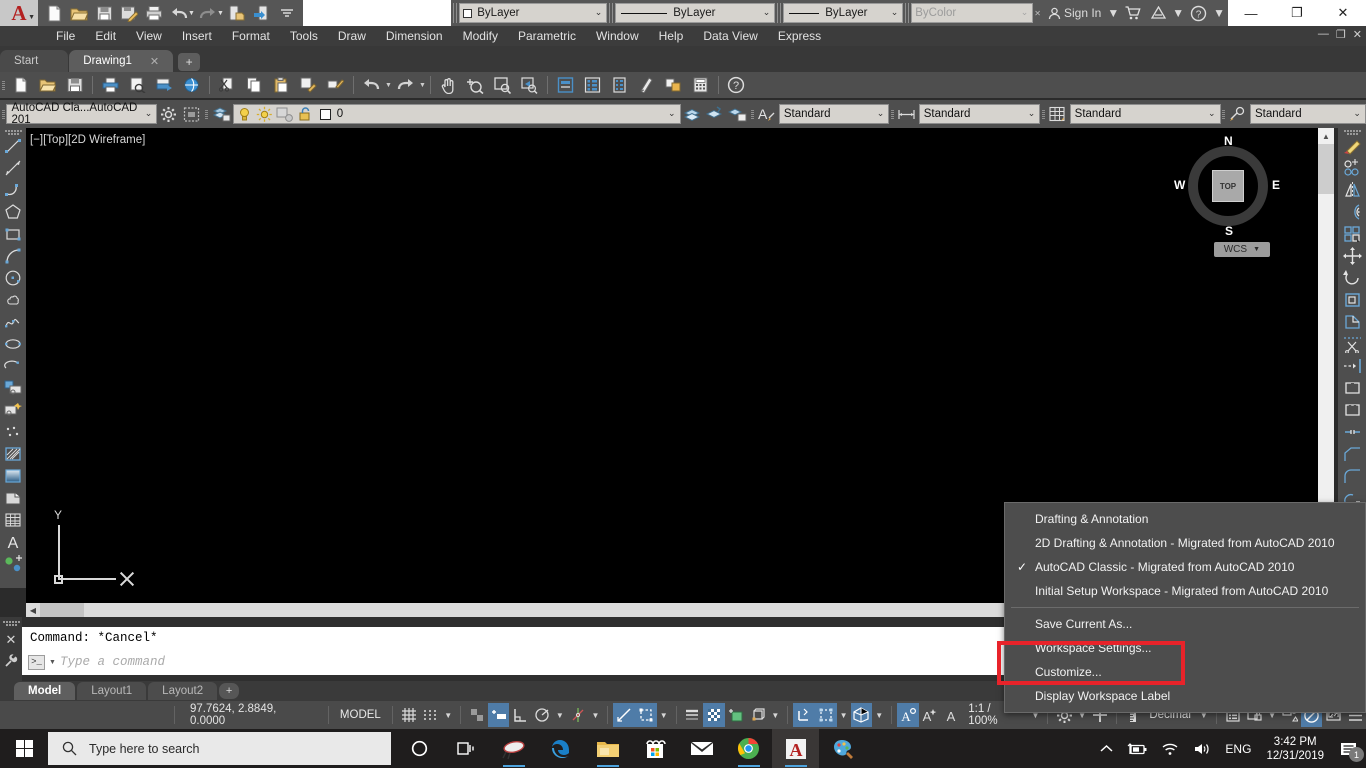 The image size is (1366, 768). Describe the element at coordinates (456, 114) in the screenshot. I see `layer-control: 0 ⌄` at that location.